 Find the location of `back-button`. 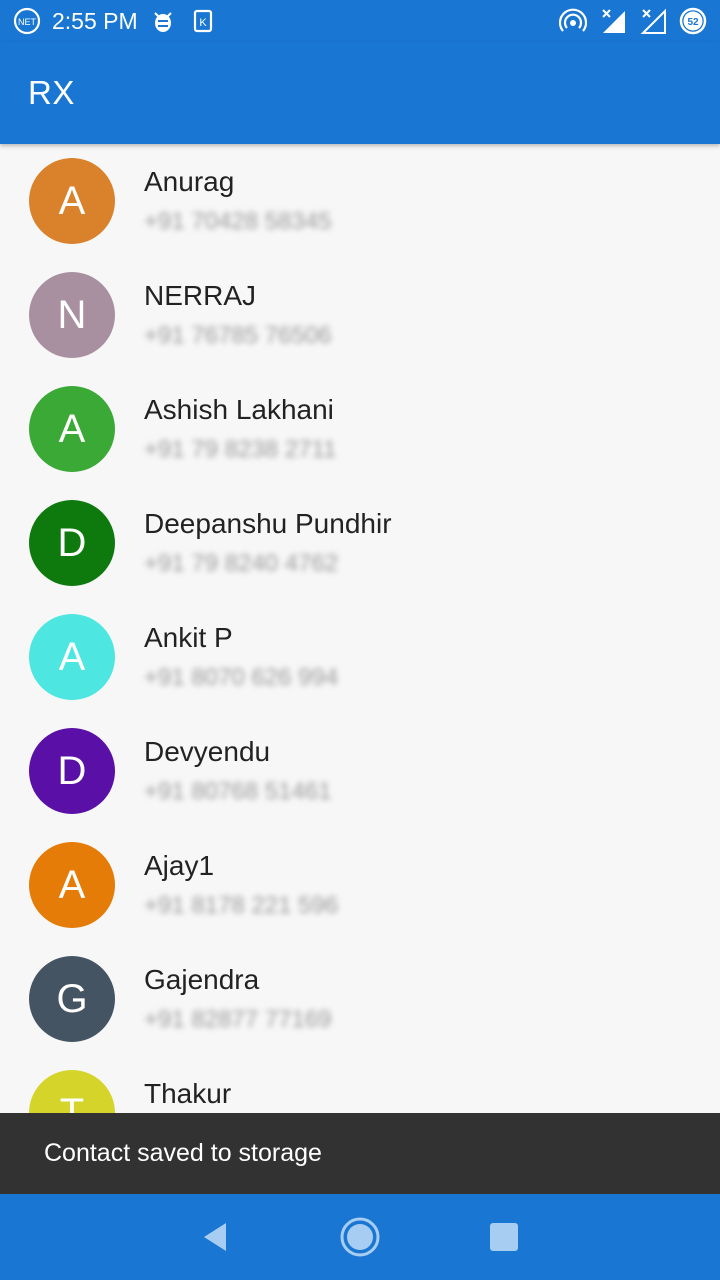

back-button is located at coordinates (216, 1237).